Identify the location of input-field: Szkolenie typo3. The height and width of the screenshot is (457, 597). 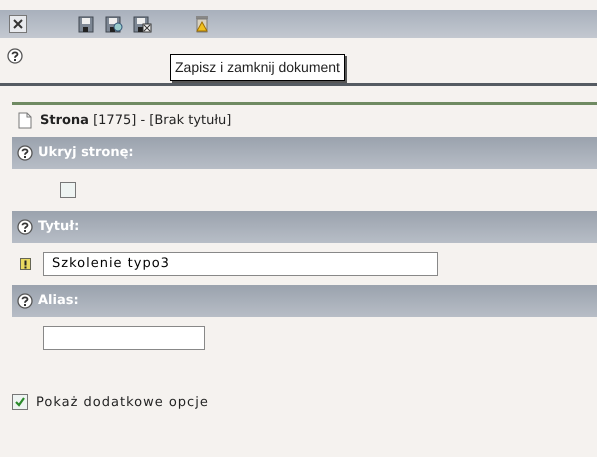
(240, 264).